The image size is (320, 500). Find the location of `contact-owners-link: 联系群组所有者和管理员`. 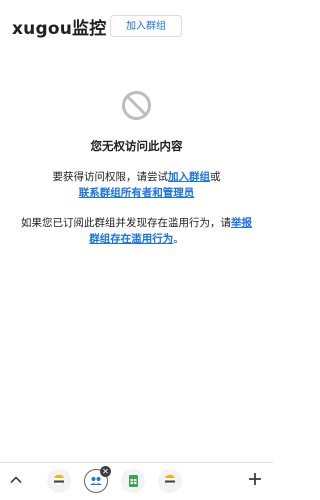

contact-owners-link: 联系群组所有者和管理员 is located at coordinates (137, 193).